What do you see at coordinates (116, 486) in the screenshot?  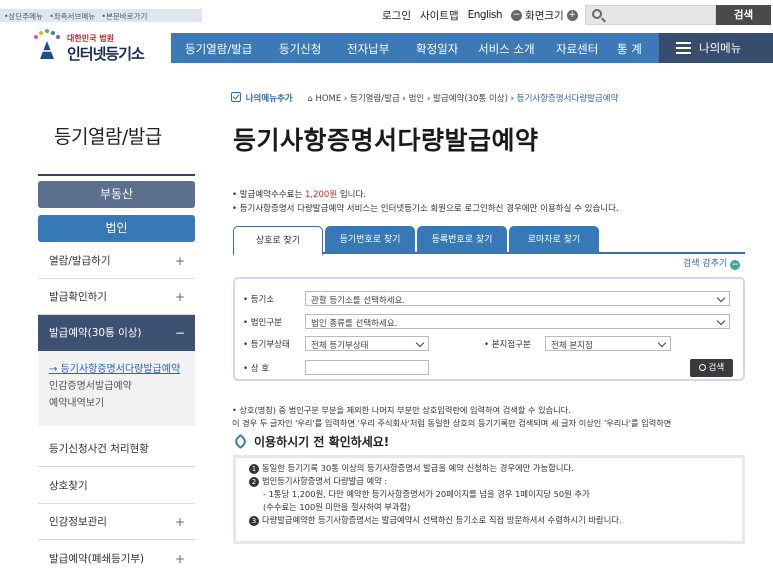 I see `sidebar-item-name-search: 상호찾기` at bounding box center [116, 486].